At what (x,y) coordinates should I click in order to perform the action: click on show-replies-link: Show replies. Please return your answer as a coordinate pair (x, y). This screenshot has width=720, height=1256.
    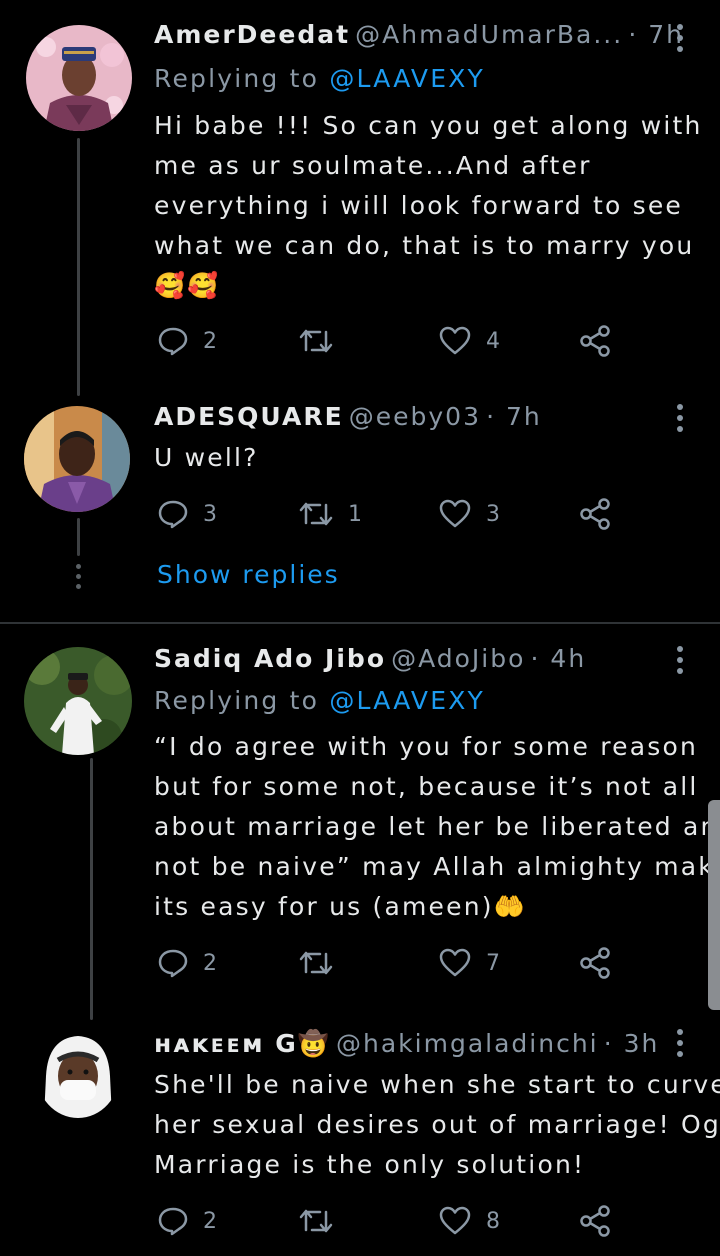
    Looking at the image, I should click on (248, 574).